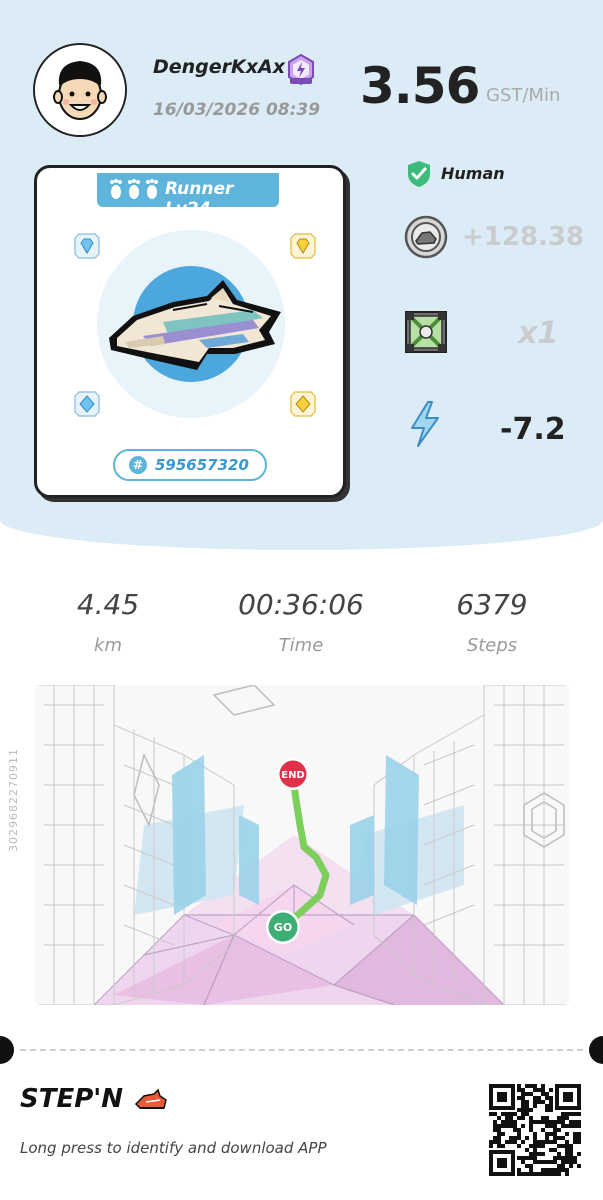 This screenshot has height=1200, width=603. Describe the element at coordinates (303, 404) in the screenshot. I see `gem-socket-yellow-icon` at that location.